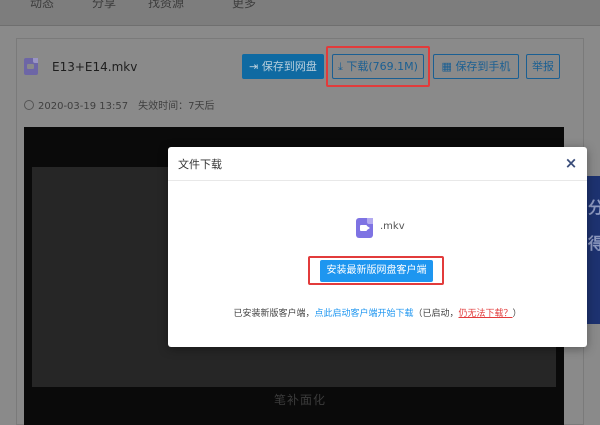 The width and height of the screenshot is (600, 425). What do you see at coordinates (594, 243) in the screenshot?
I see `side-ad-glyph-2: 得` at bounding box center [594, 243].